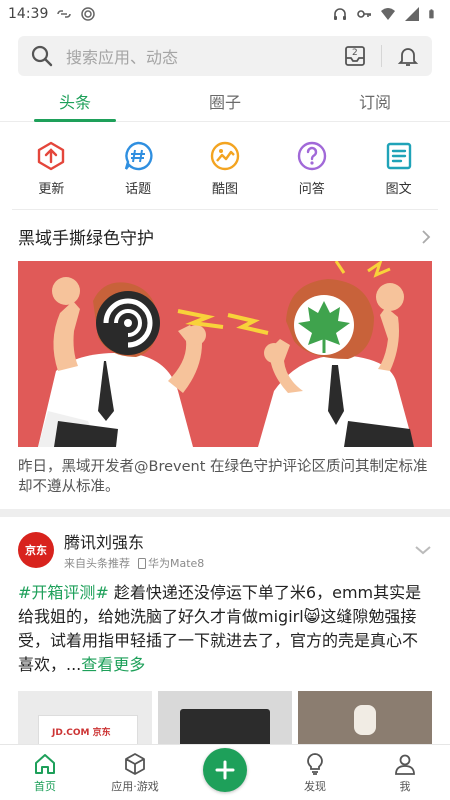  What do you see at coordinates (405, 786) in the screenshot?
I see `nav-label: 我` at bounding box center [405, 786].